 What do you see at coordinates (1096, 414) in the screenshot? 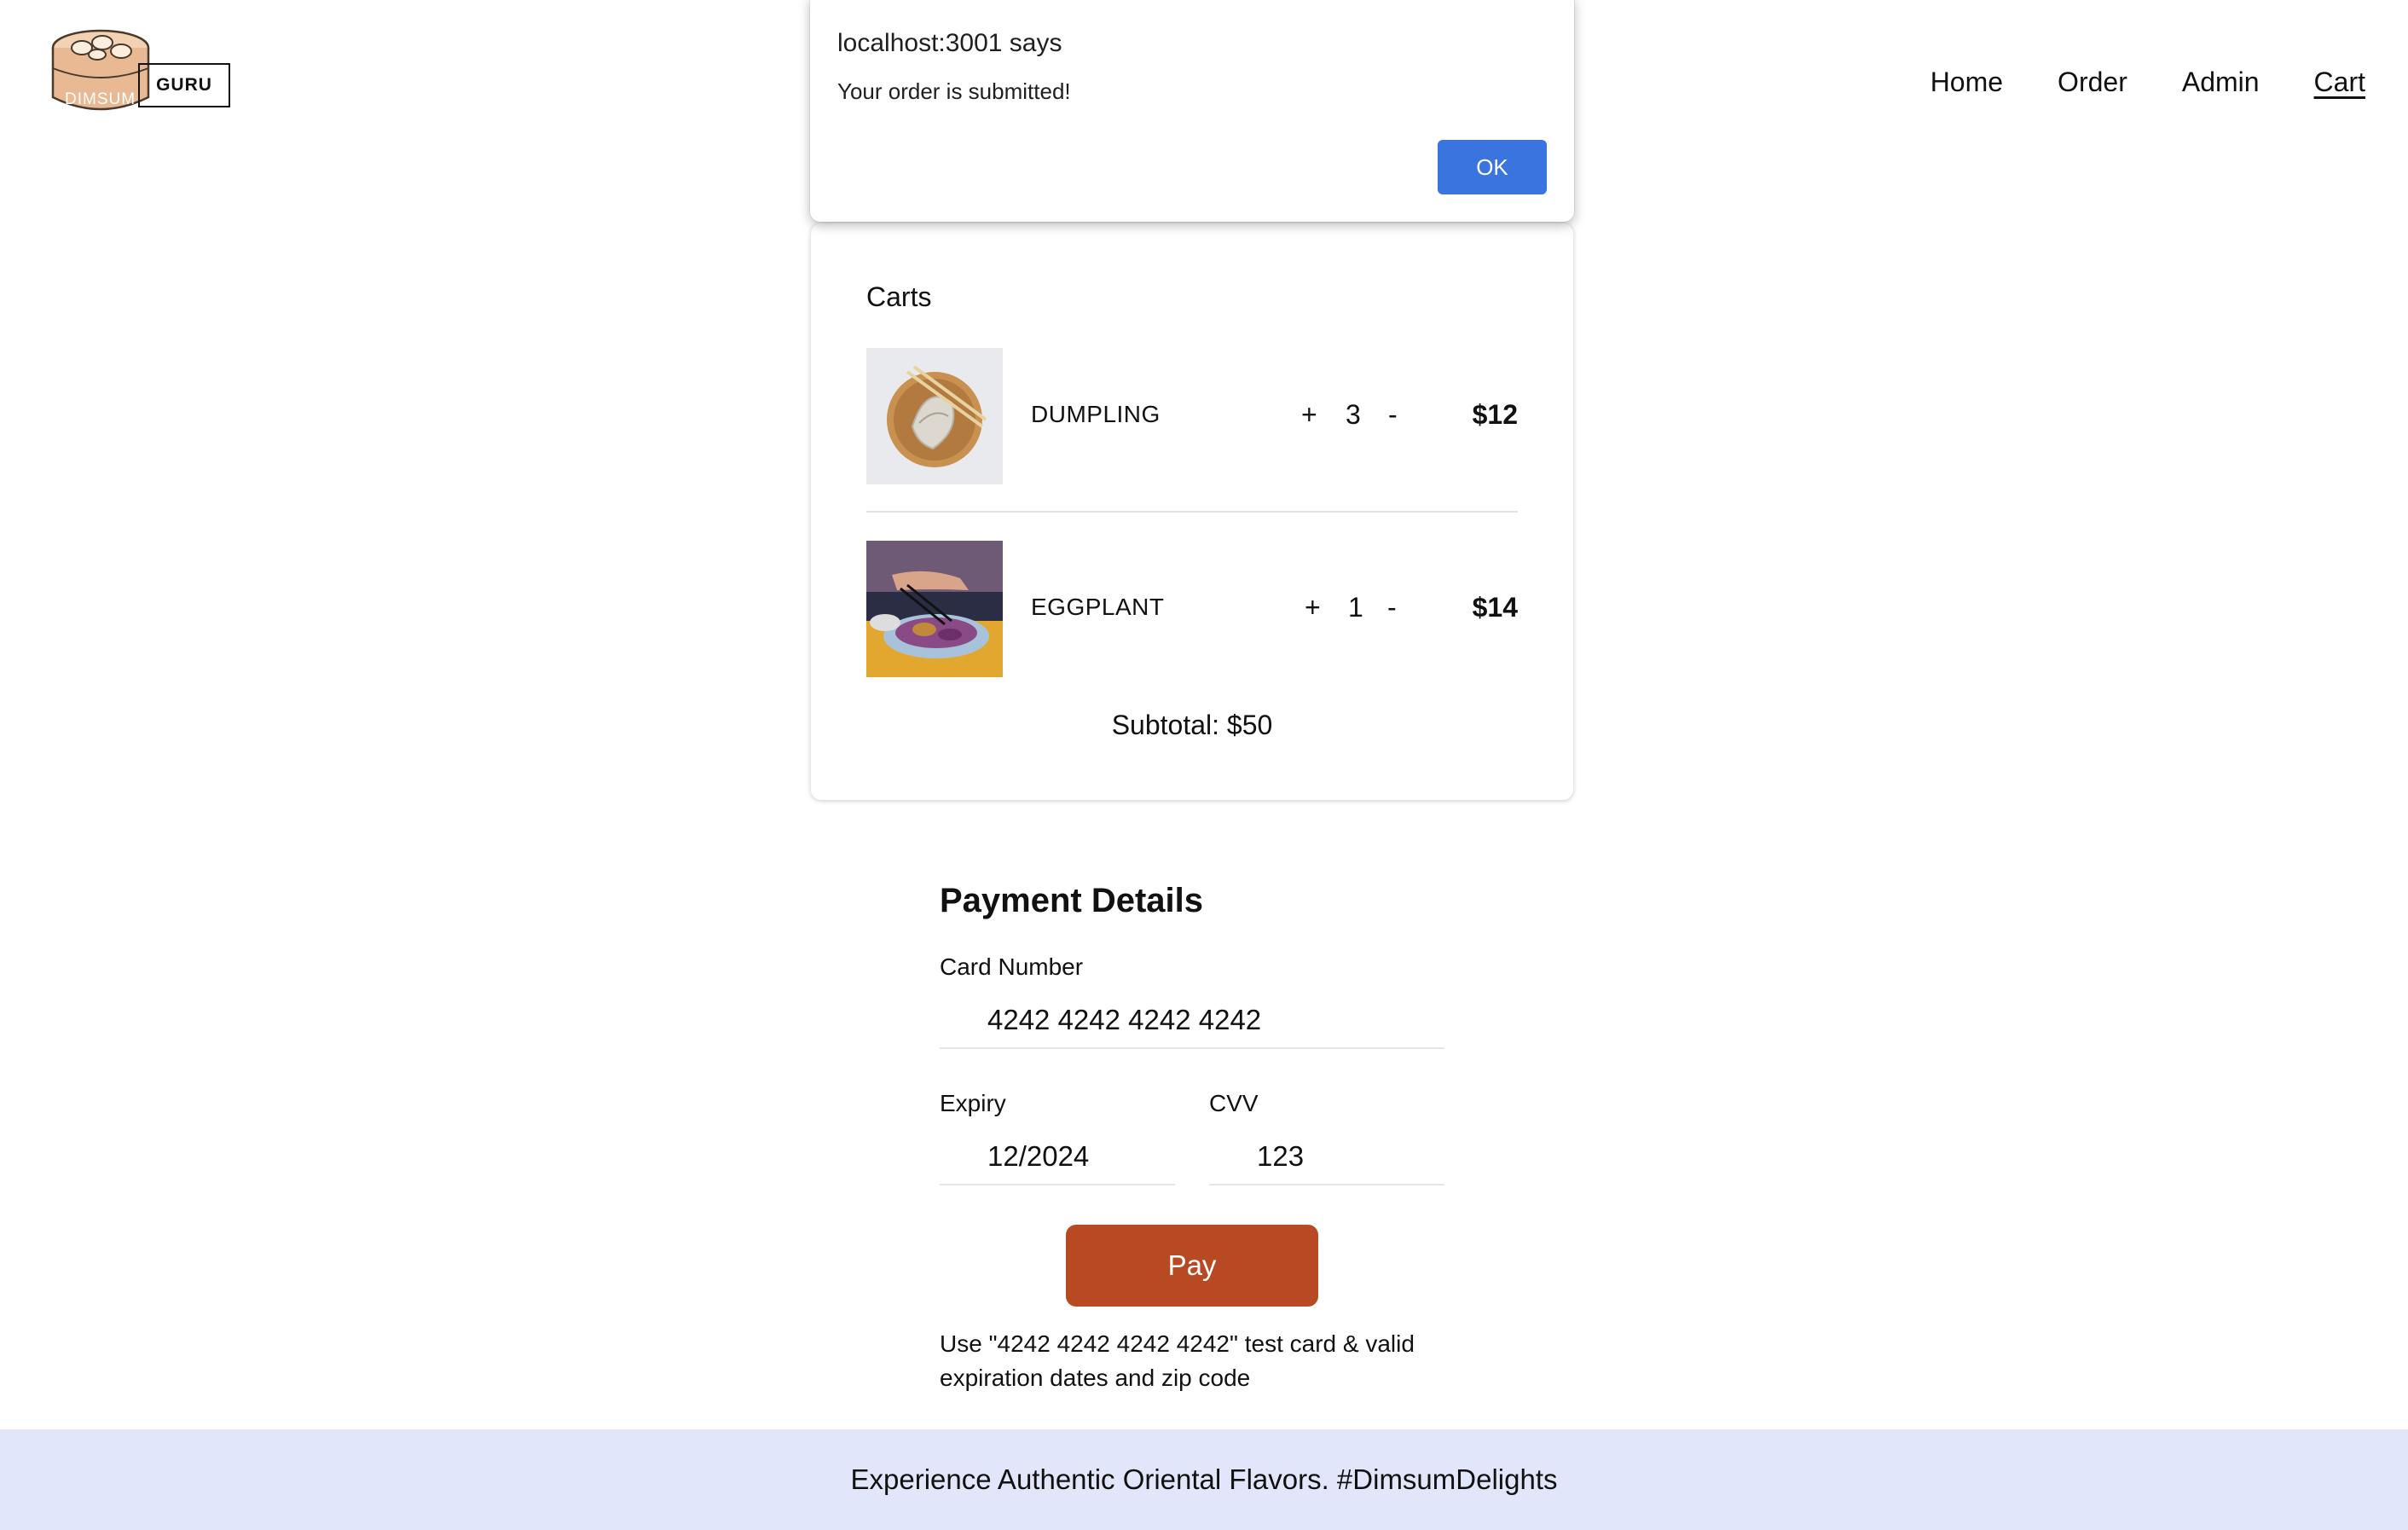
I see `item-name: DUMPLING` at bounding box center [1096, 414].